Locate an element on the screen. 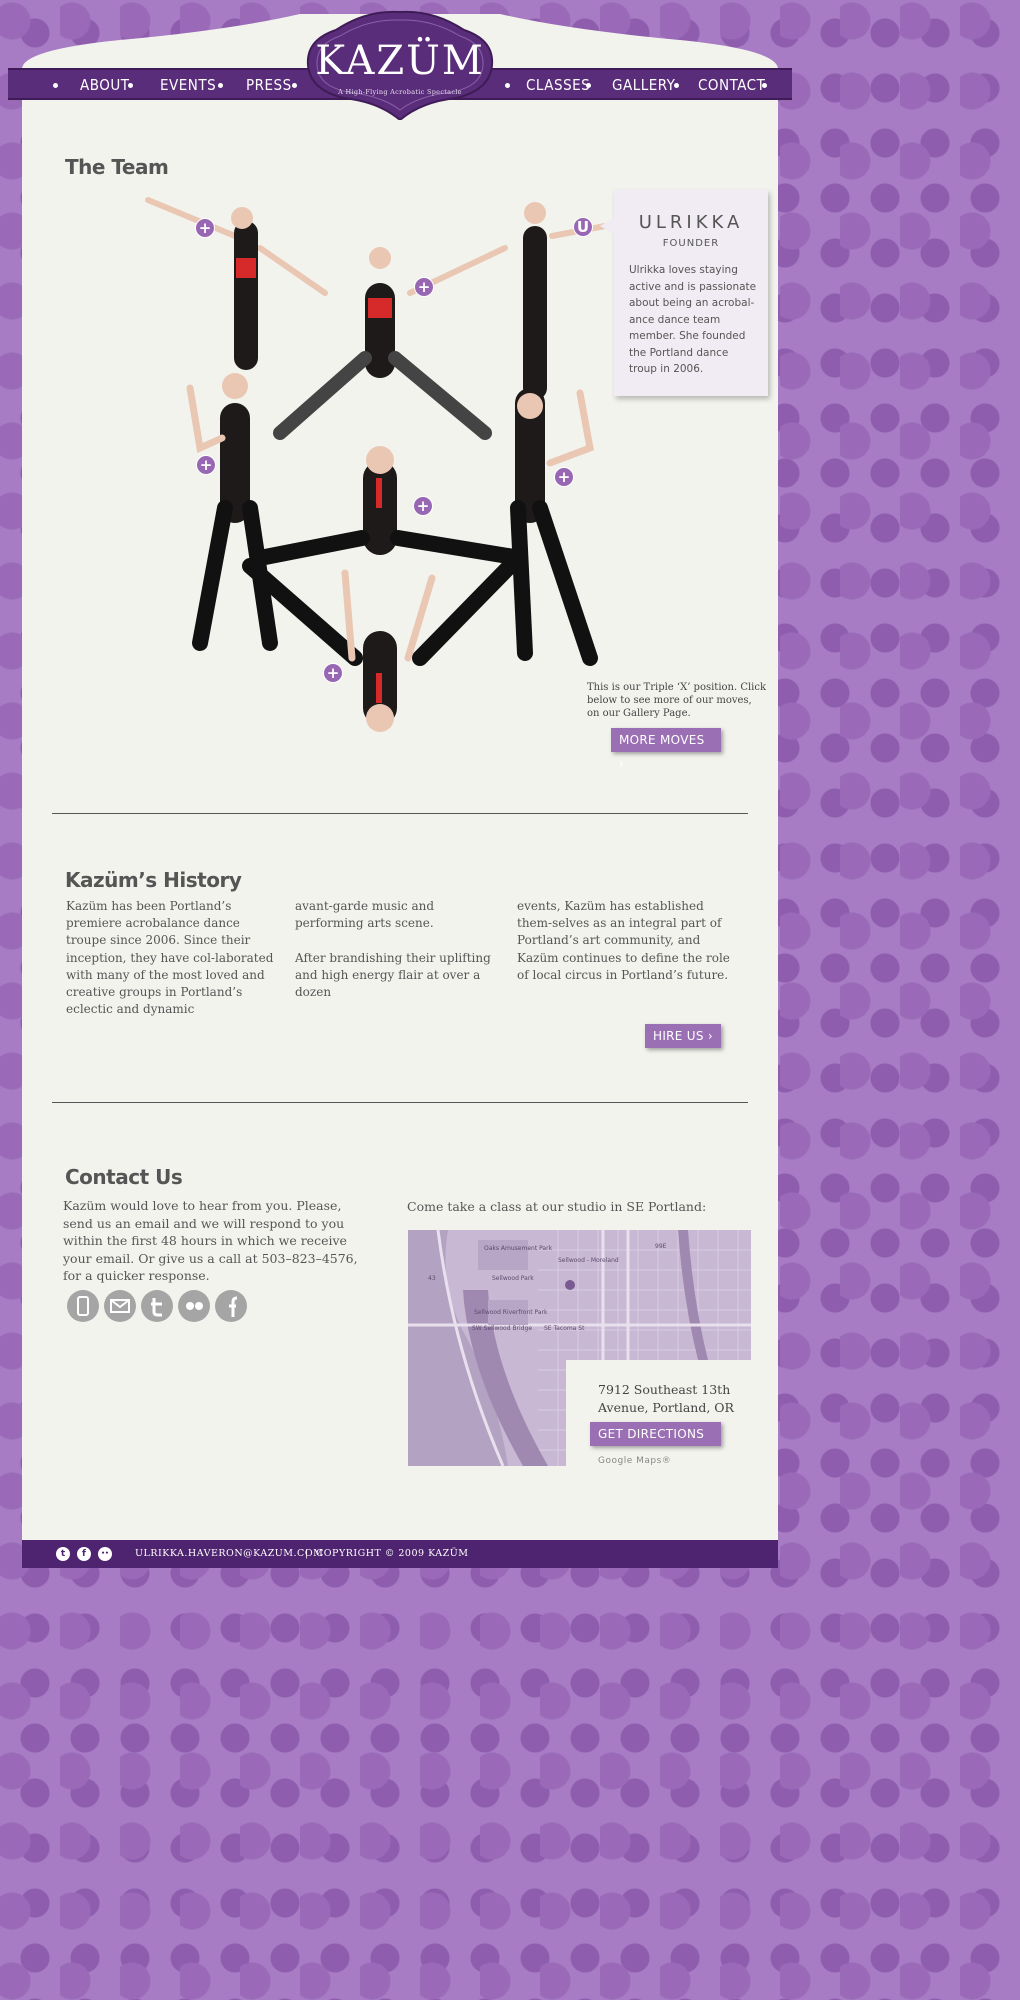 This screenshot has height=2000, width=1020. logo-badge: KAZÜM A High-Flying Acrobatic Spectacle is located at coordinates (400, 66).